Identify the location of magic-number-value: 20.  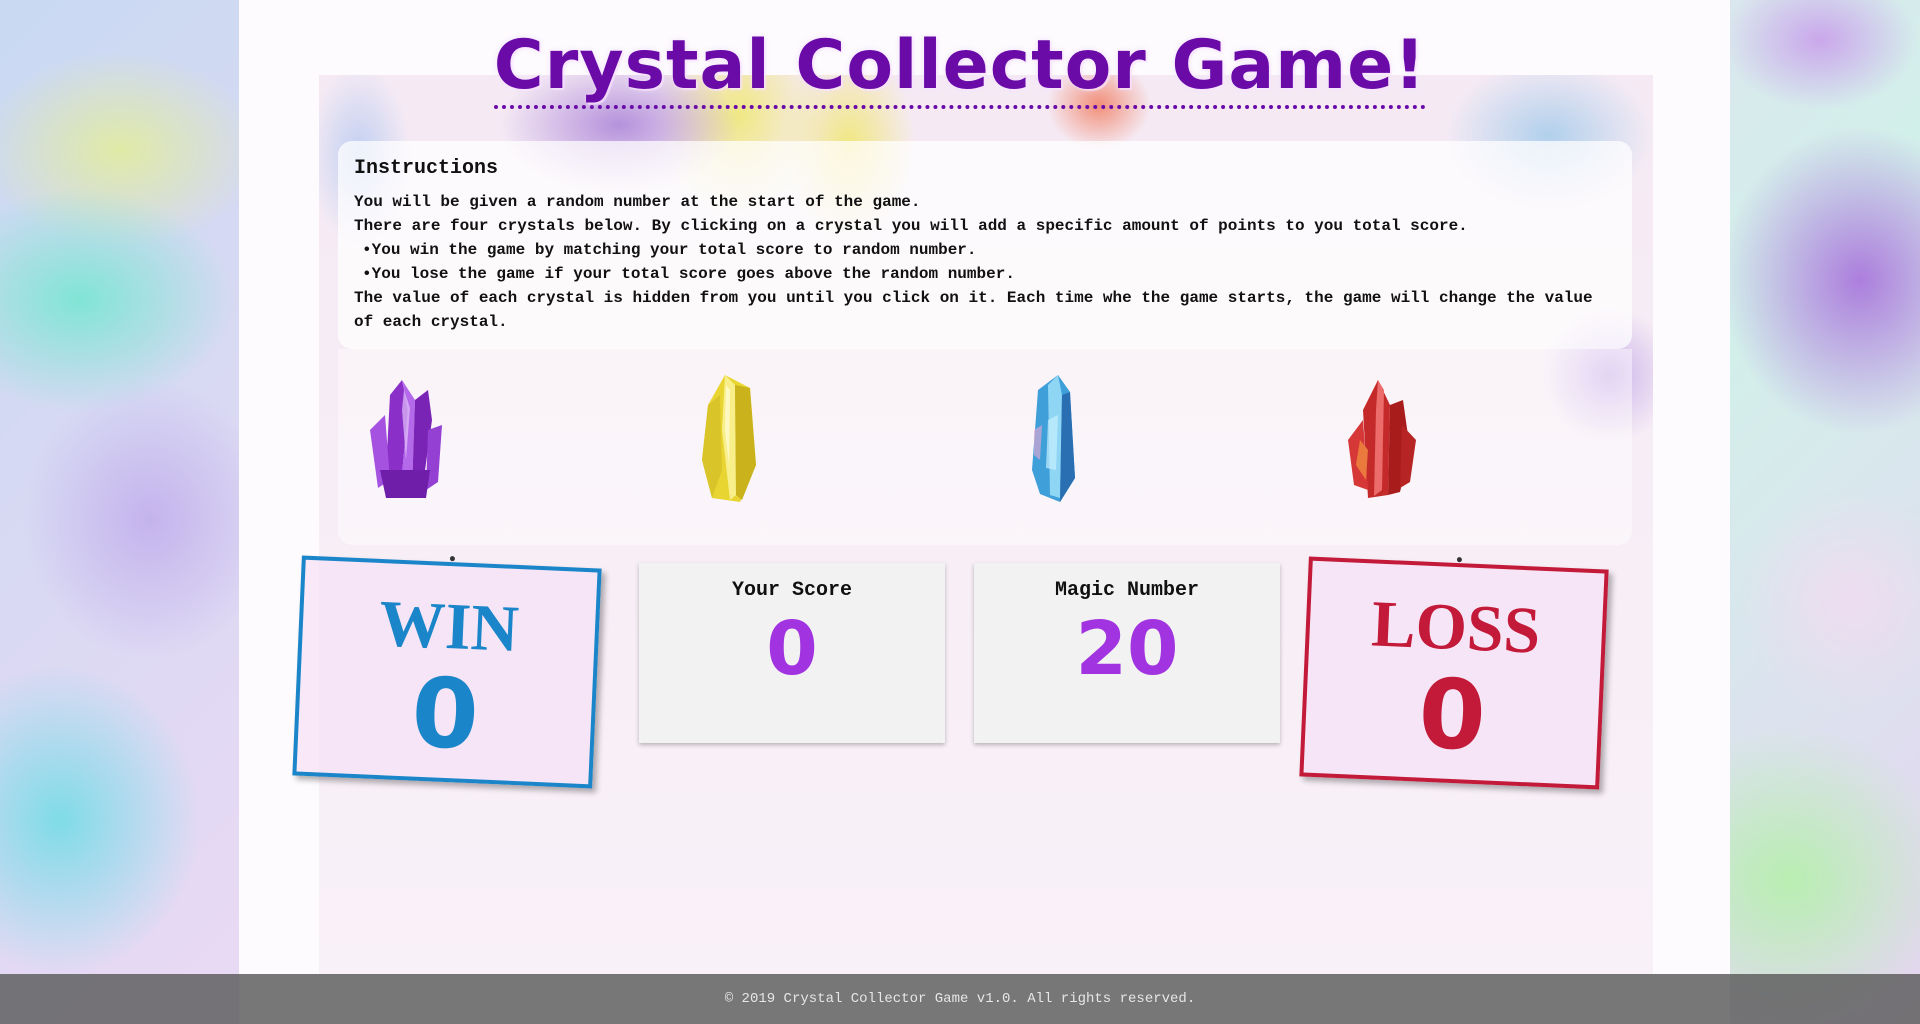
(1127, 649).